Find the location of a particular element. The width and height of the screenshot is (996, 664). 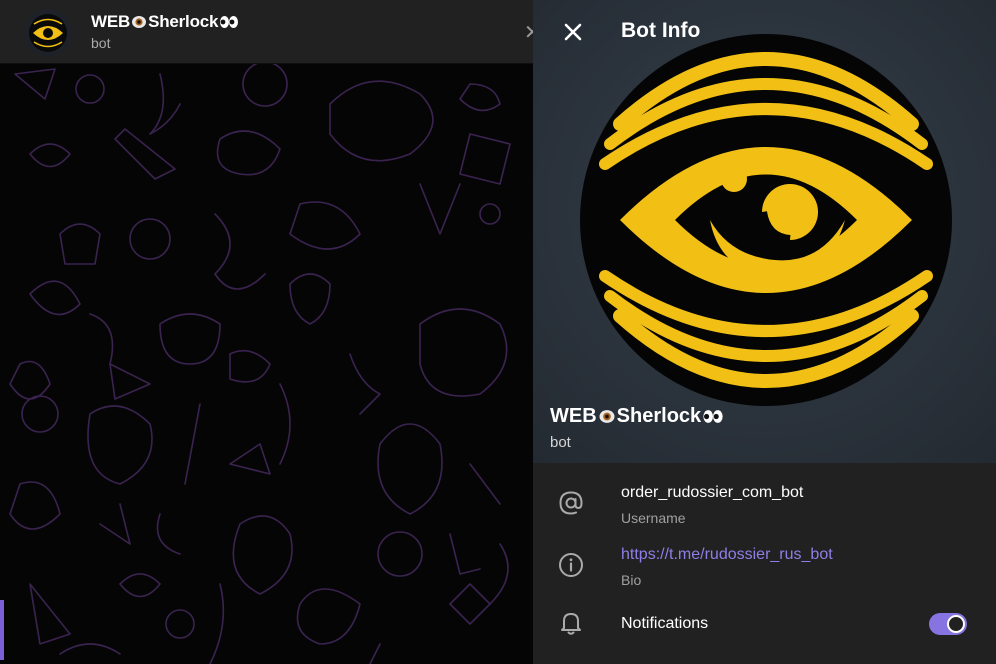

notifications-label: Notifications is located at coordinates (665, 623).